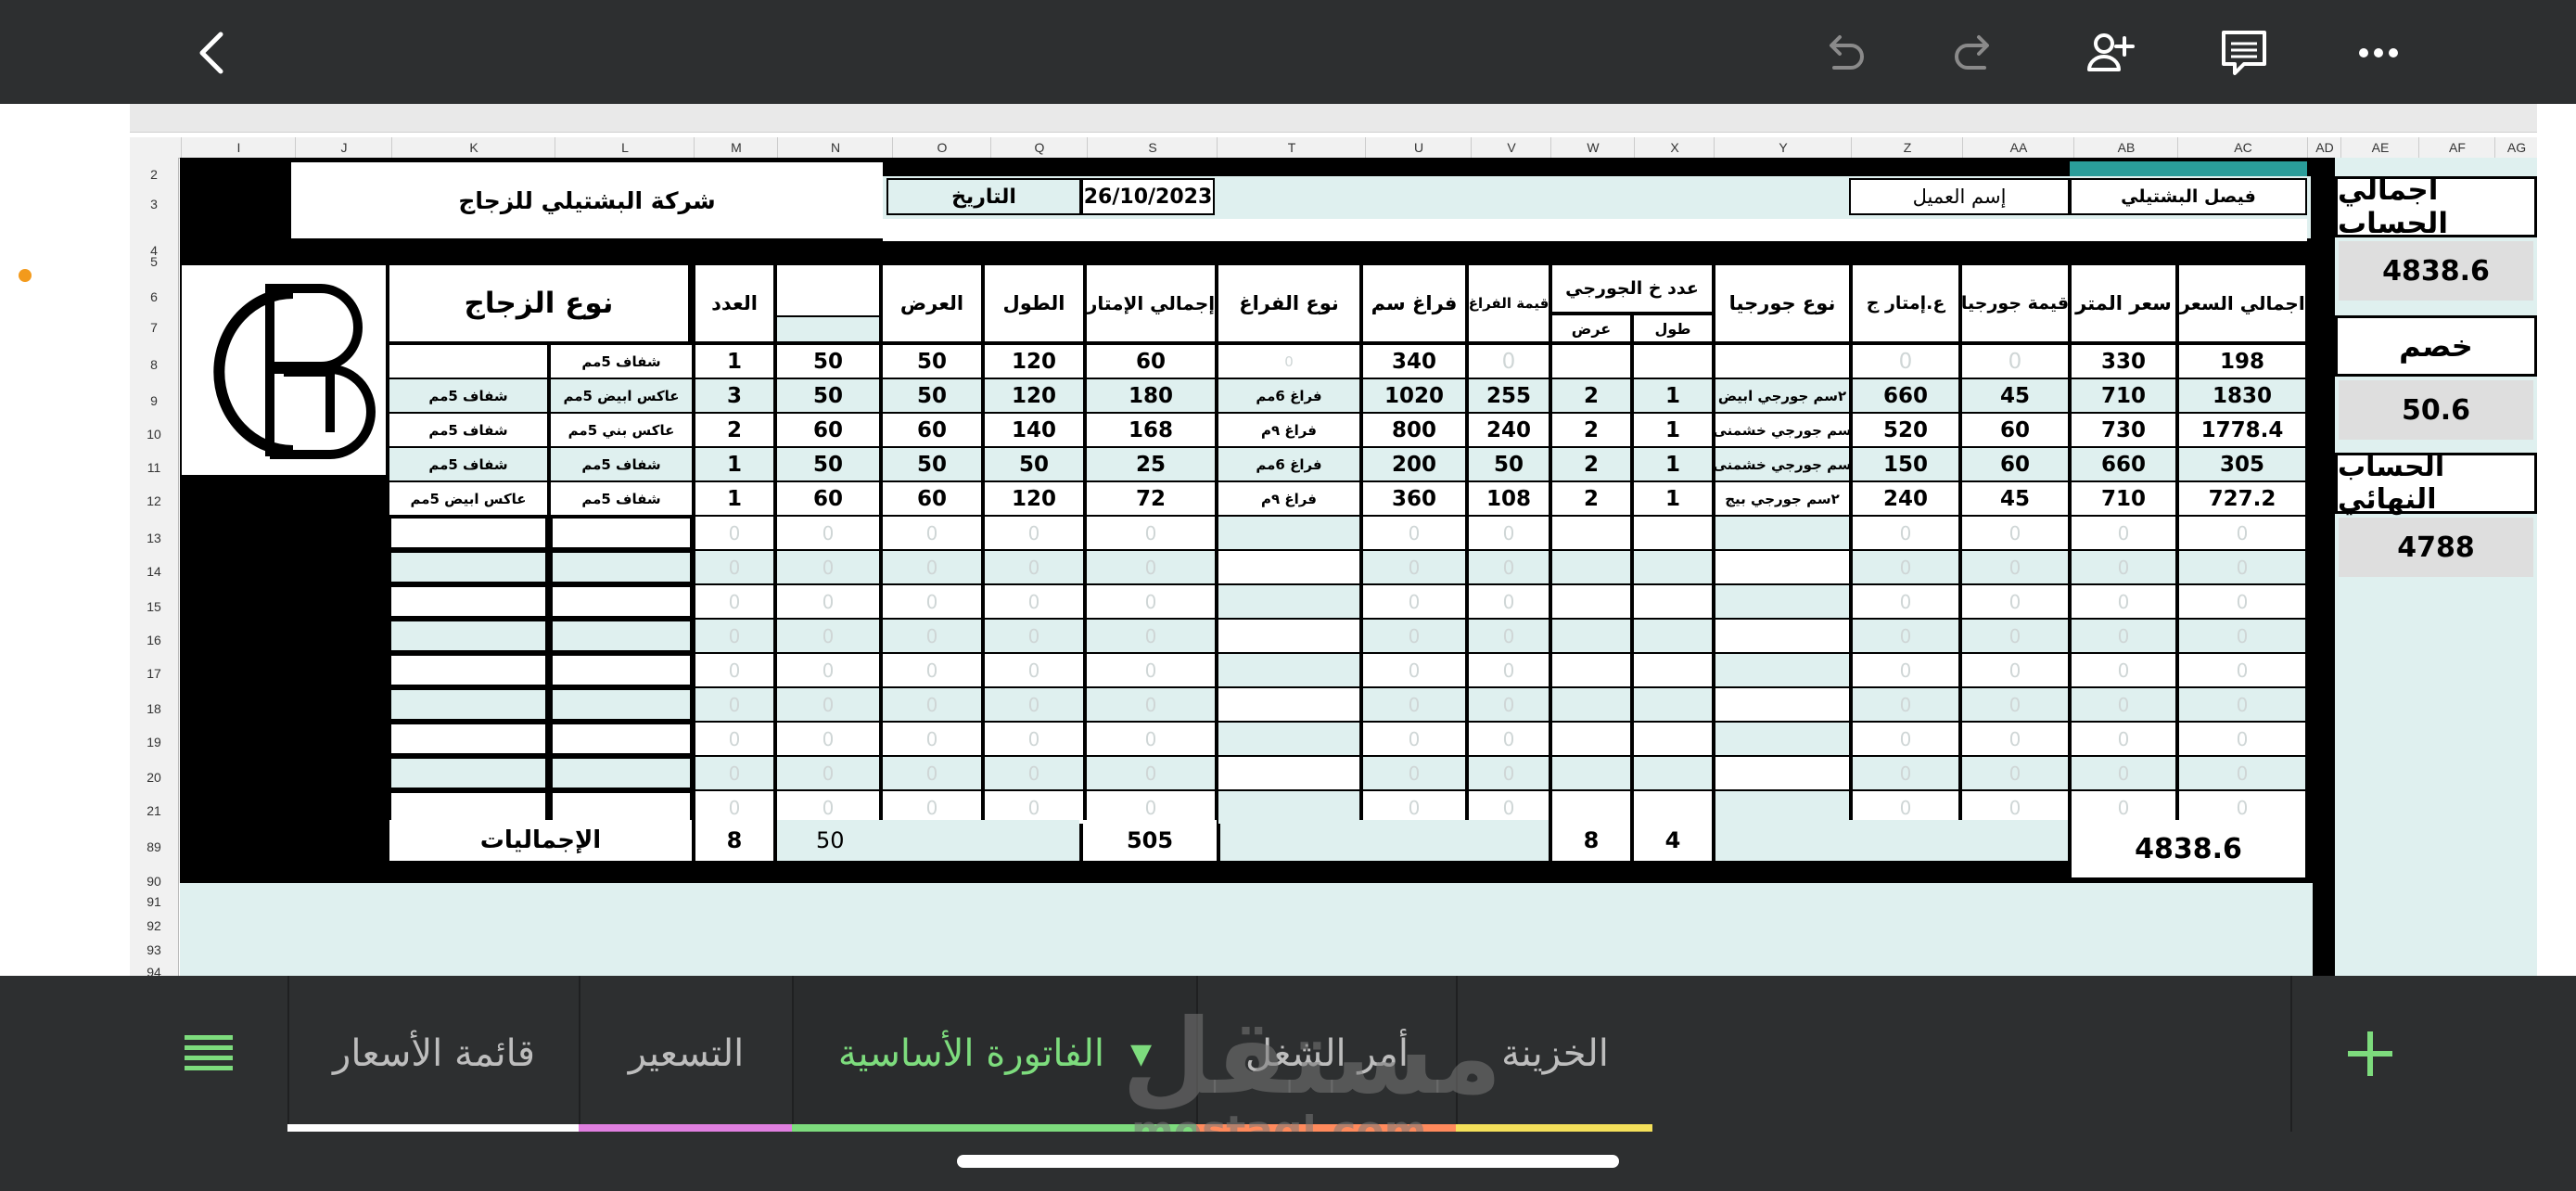 Image resolution: width=2576 pixels, height=1191 pixels. What do you see at coordinates (1288, 1162) in the screenshot?
I see `home-indicator` at bounding box center [1288, 1162].